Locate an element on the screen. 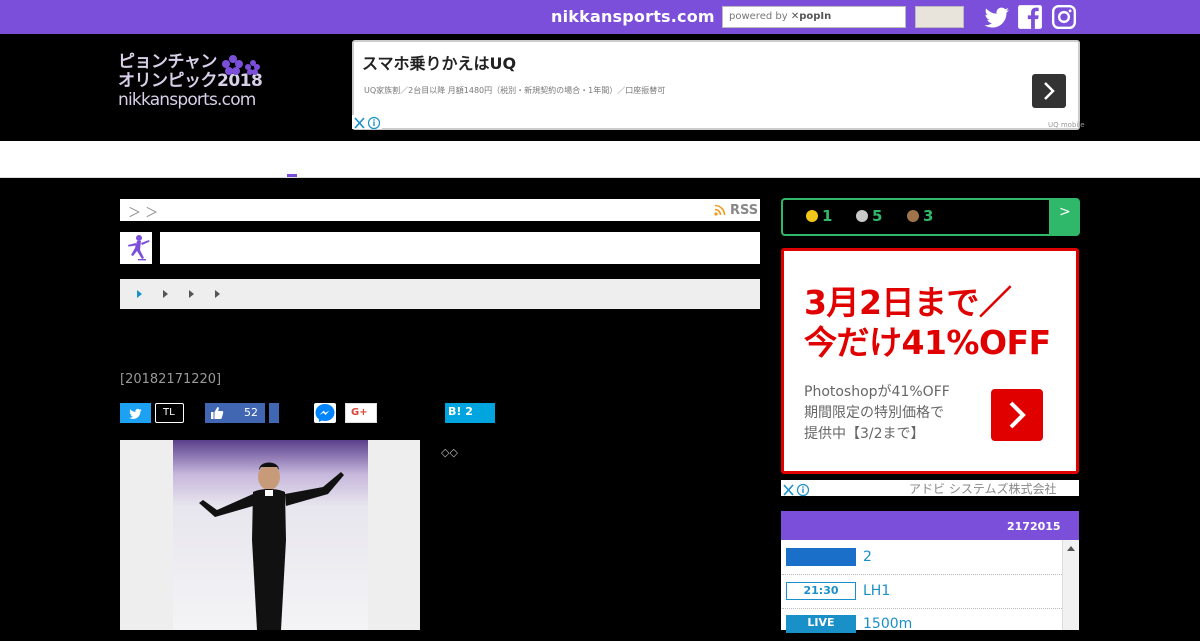  facebook-share-button is located at coordinates (274, 413).